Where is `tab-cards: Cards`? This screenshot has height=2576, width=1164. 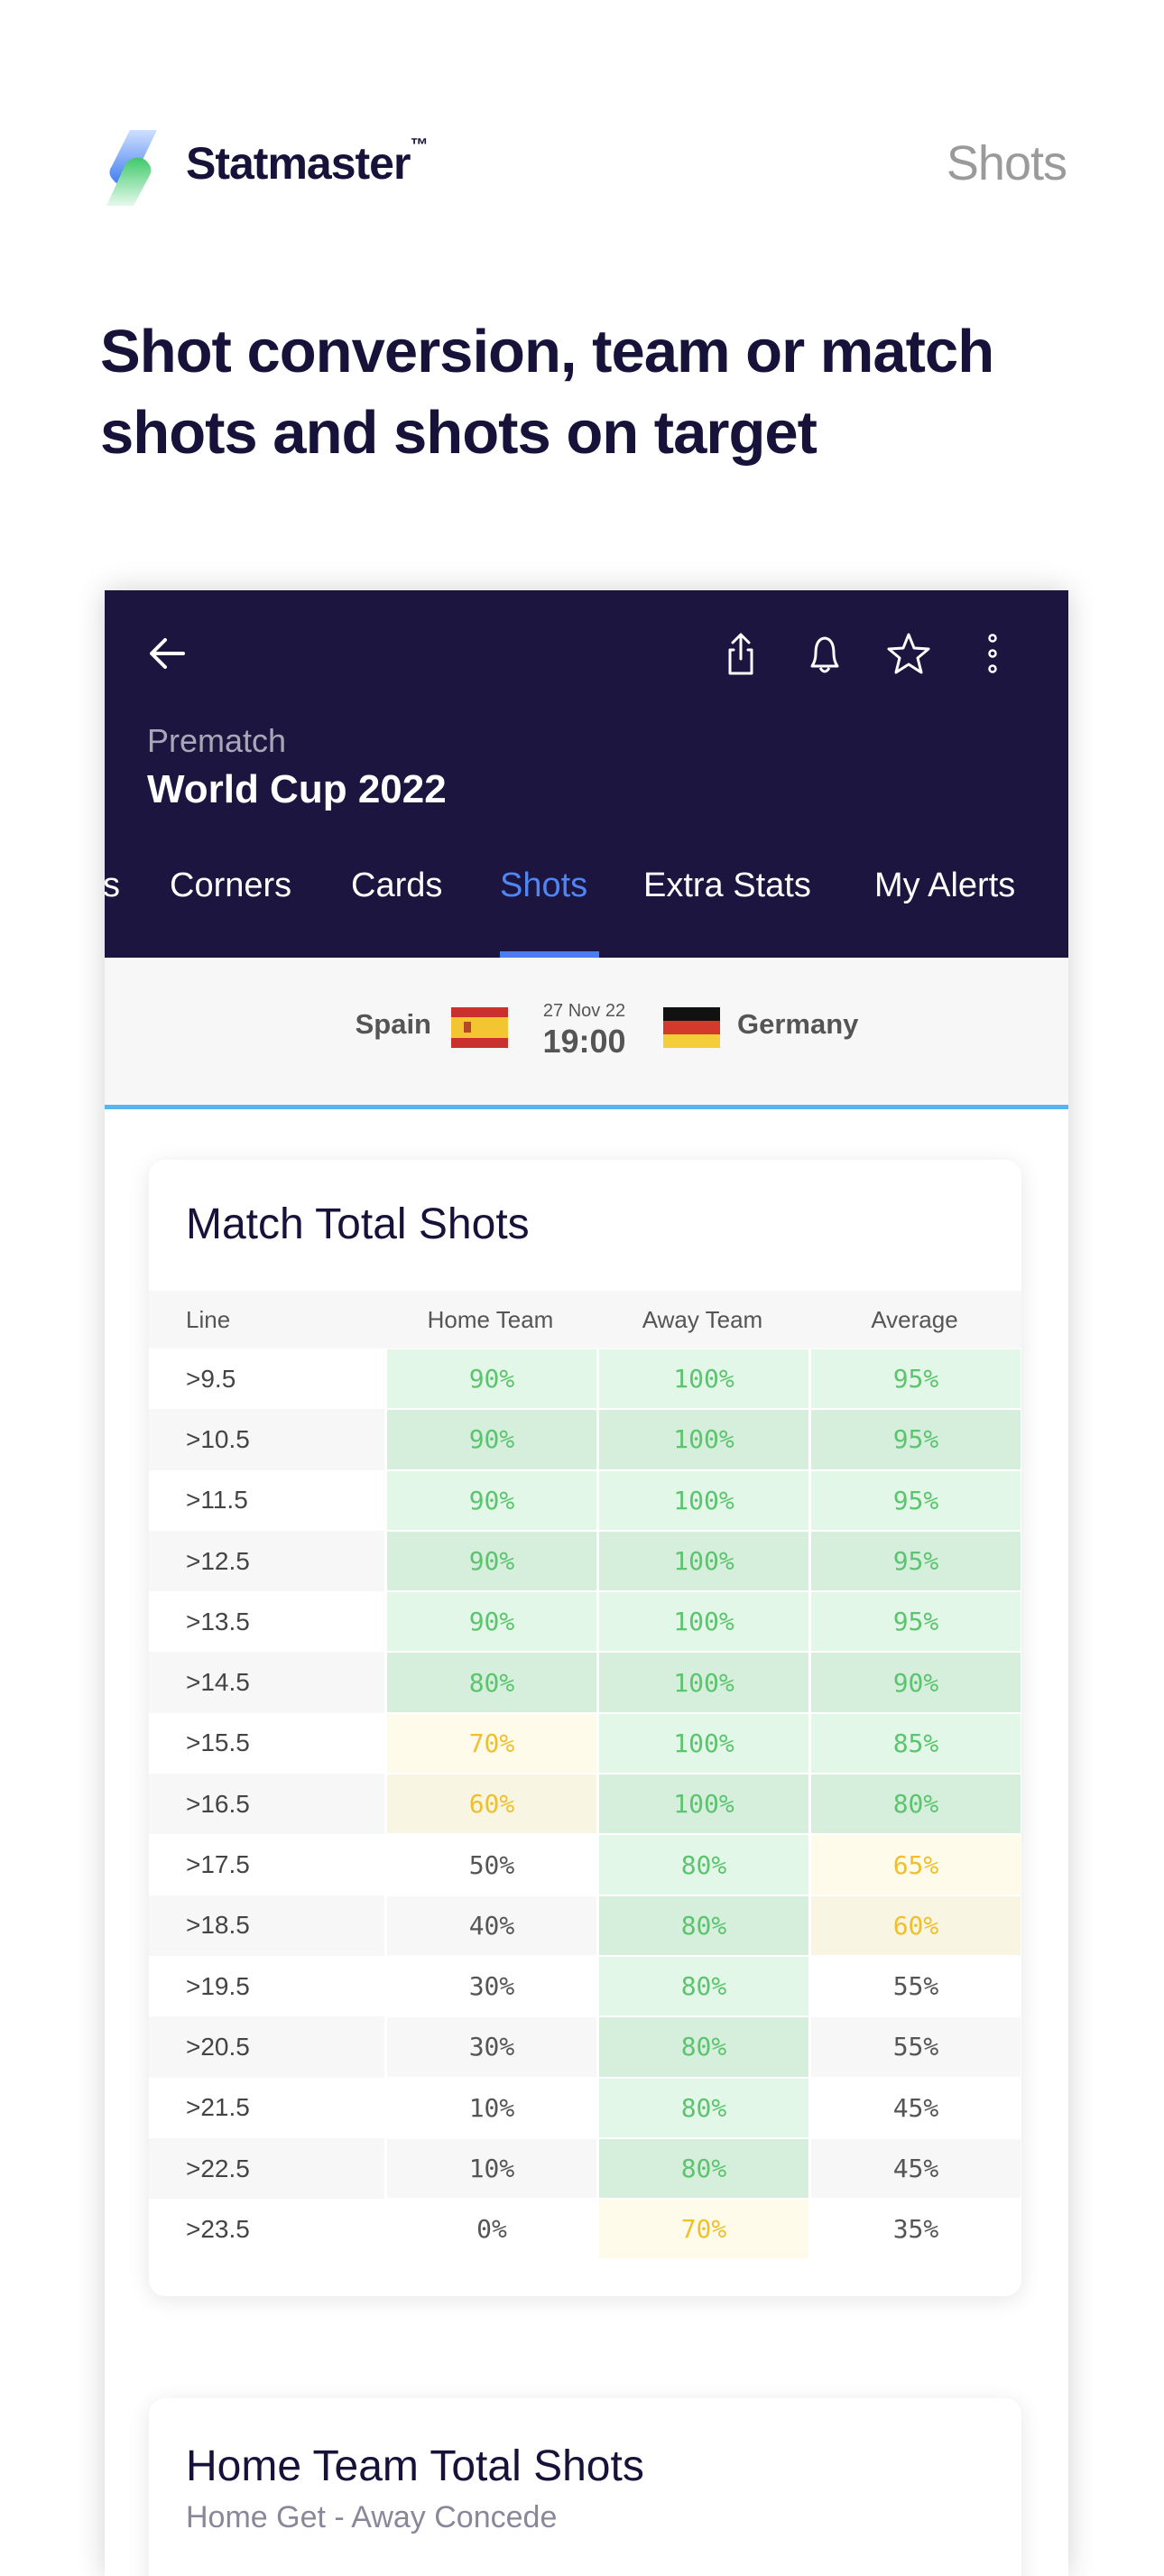 tab-cards: Cards is located at coordinates (396, 885).